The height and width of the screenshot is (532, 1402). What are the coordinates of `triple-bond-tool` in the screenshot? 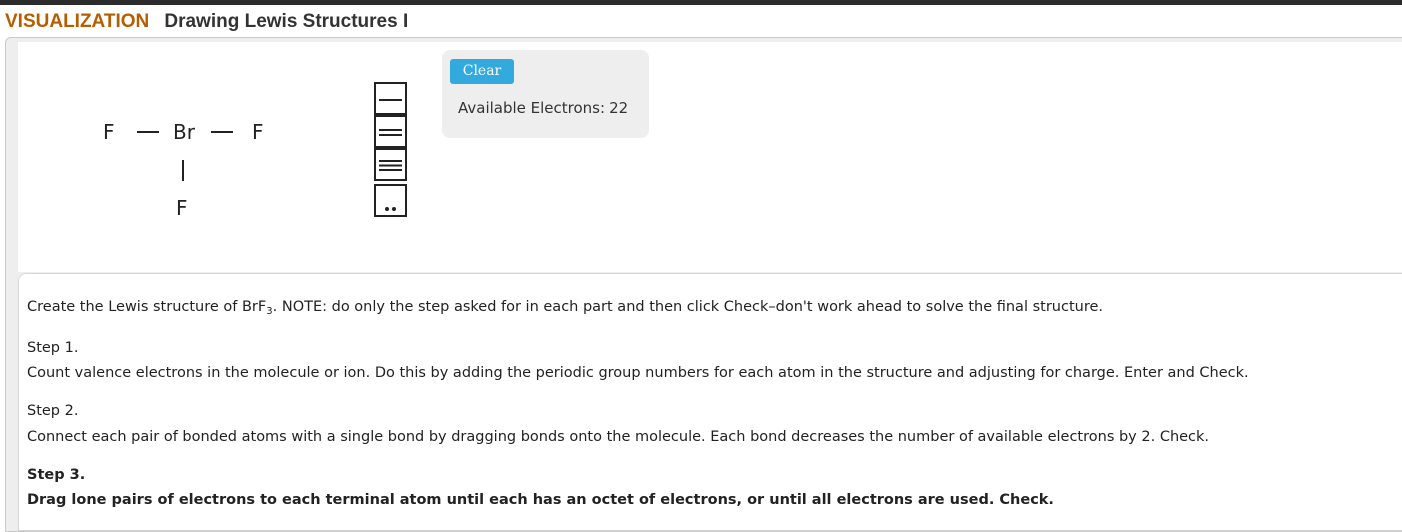 It's located at (390, 164).